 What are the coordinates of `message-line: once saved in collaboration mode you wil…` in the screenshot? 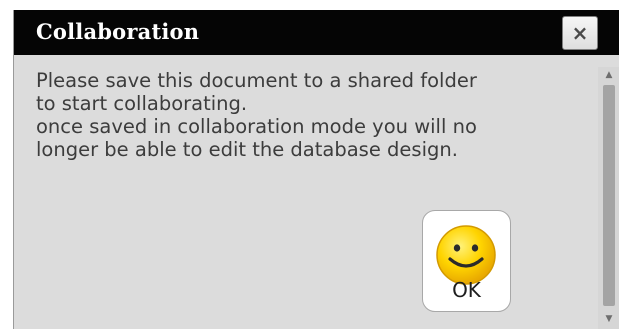 It's located at (256, 126).